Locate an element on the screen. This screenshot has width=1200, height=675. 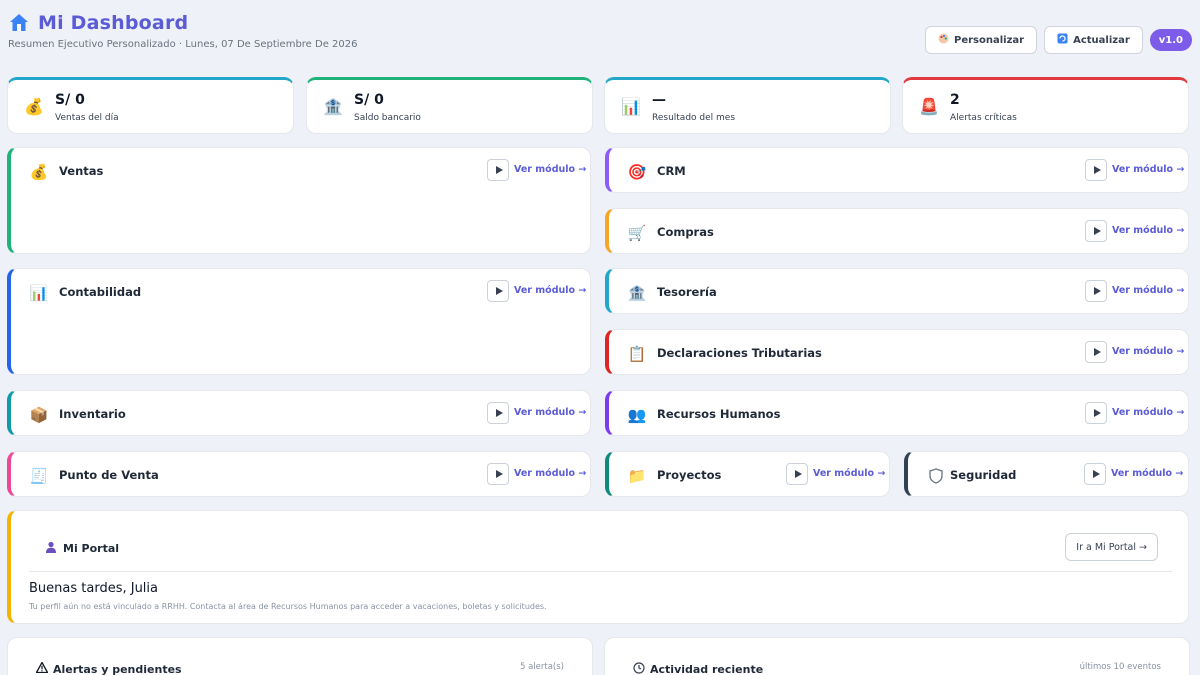
alerts-title: Alertas y pendientes is located at coordinates (108, 668).